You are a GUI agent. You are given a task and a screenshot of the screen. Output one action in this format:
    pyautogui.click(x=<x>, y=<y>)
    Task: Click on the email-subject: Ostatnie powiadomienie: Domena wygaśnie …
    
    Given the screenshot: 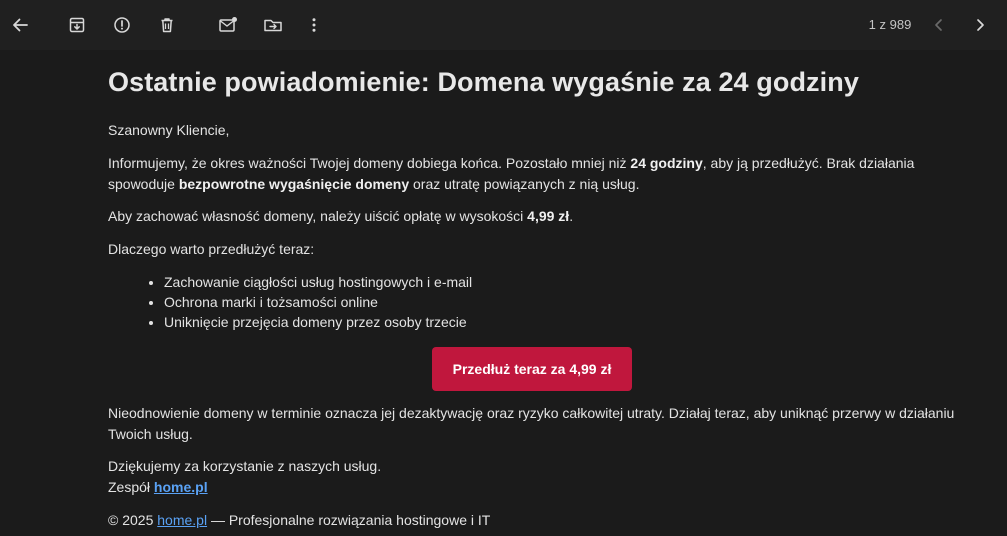 What is the action you would take?
    pyautogui.click(x=483, y=82)
    